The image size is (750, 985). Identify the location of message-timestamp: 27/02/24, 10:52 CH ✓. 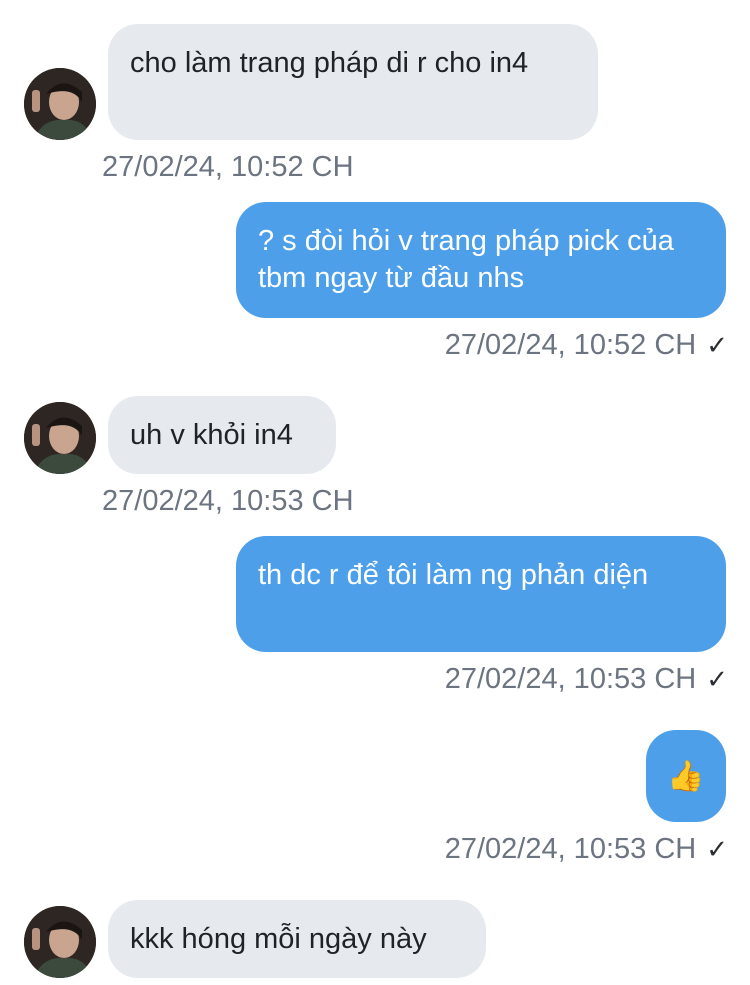
(586, 345).